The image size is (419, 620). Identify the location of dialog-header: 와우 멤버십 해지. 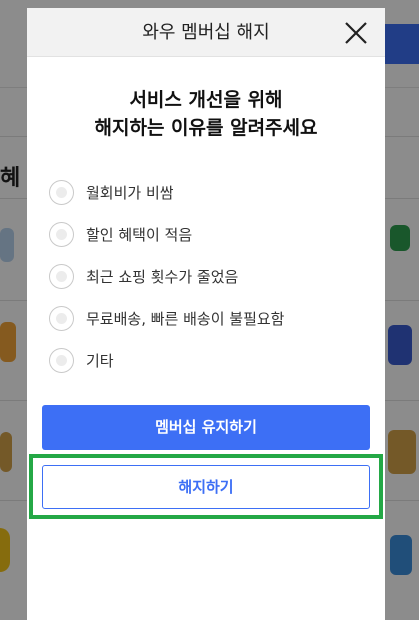
(206, 32).